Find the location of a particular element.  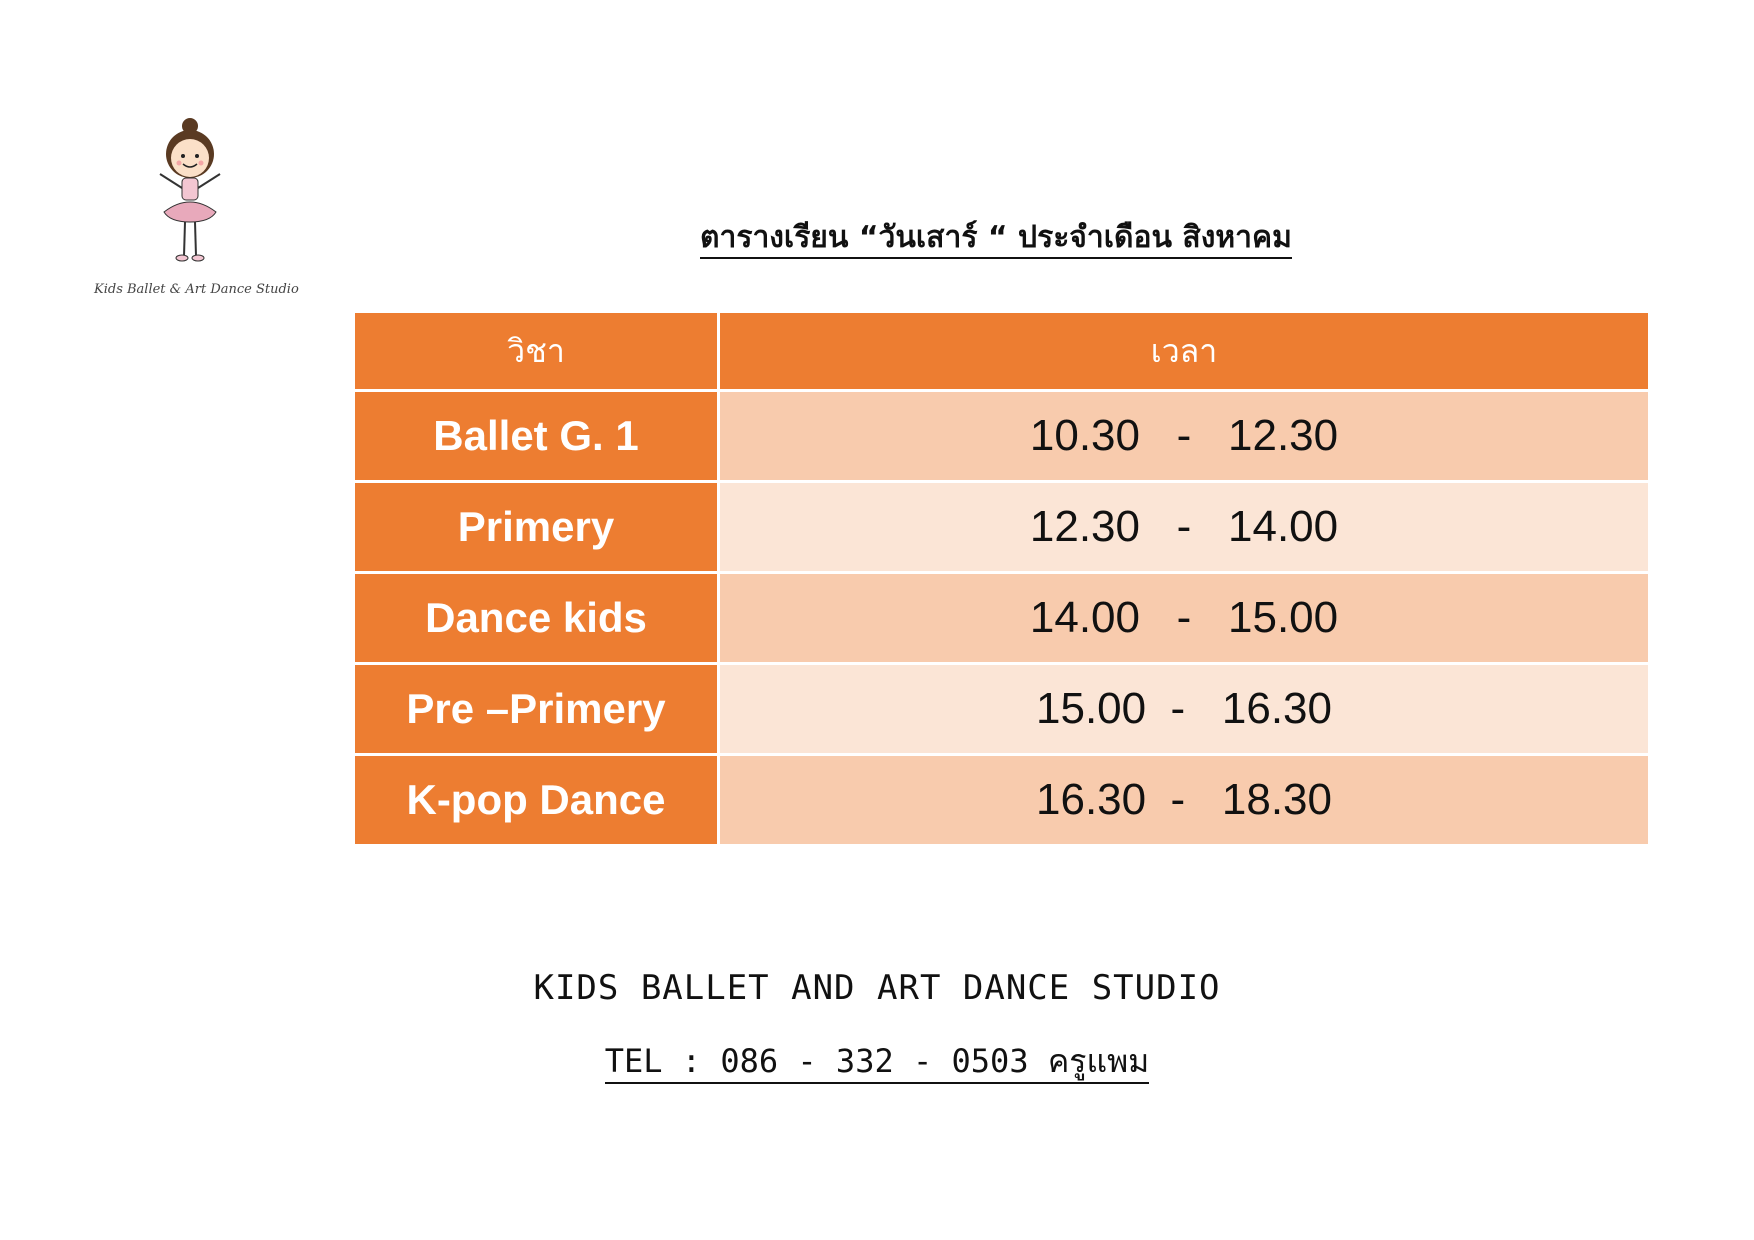

contact-line: TEL : 086 - 332 - 0503 ครูแพม is located at coordinates (877, 1061).